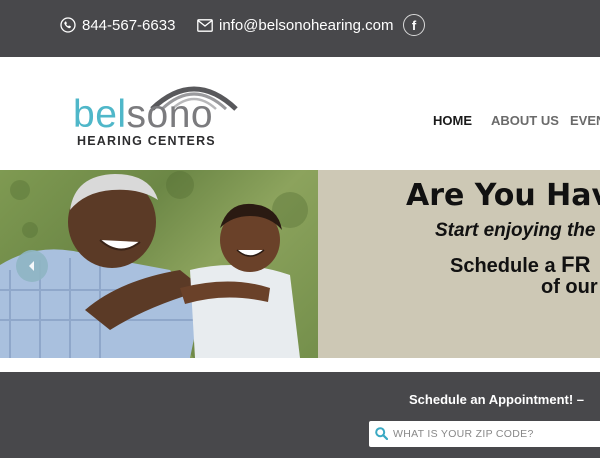 The image size is (600, 458). Describe the element at coordinates (306, 25) in the screenshot. I see `email-address: info@belsonohearing.com` at that location.